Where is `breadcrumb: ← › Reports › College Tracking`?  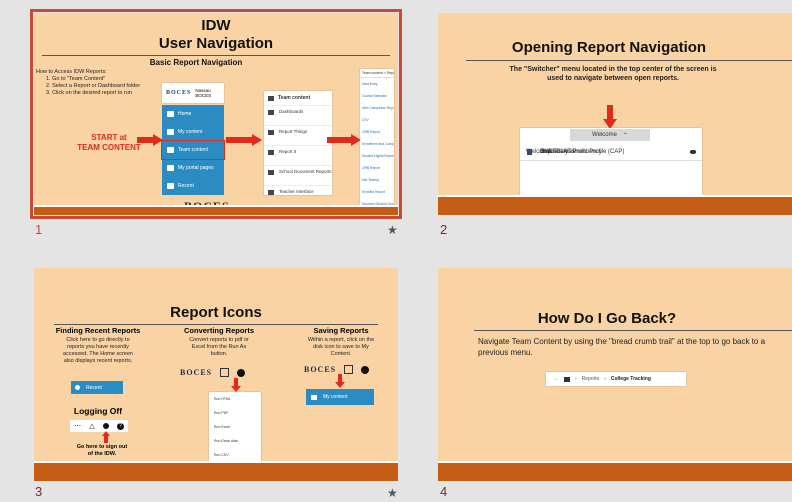 breadcrumb: ← › Reports › College Tracking is located at coordinates (616, 379).